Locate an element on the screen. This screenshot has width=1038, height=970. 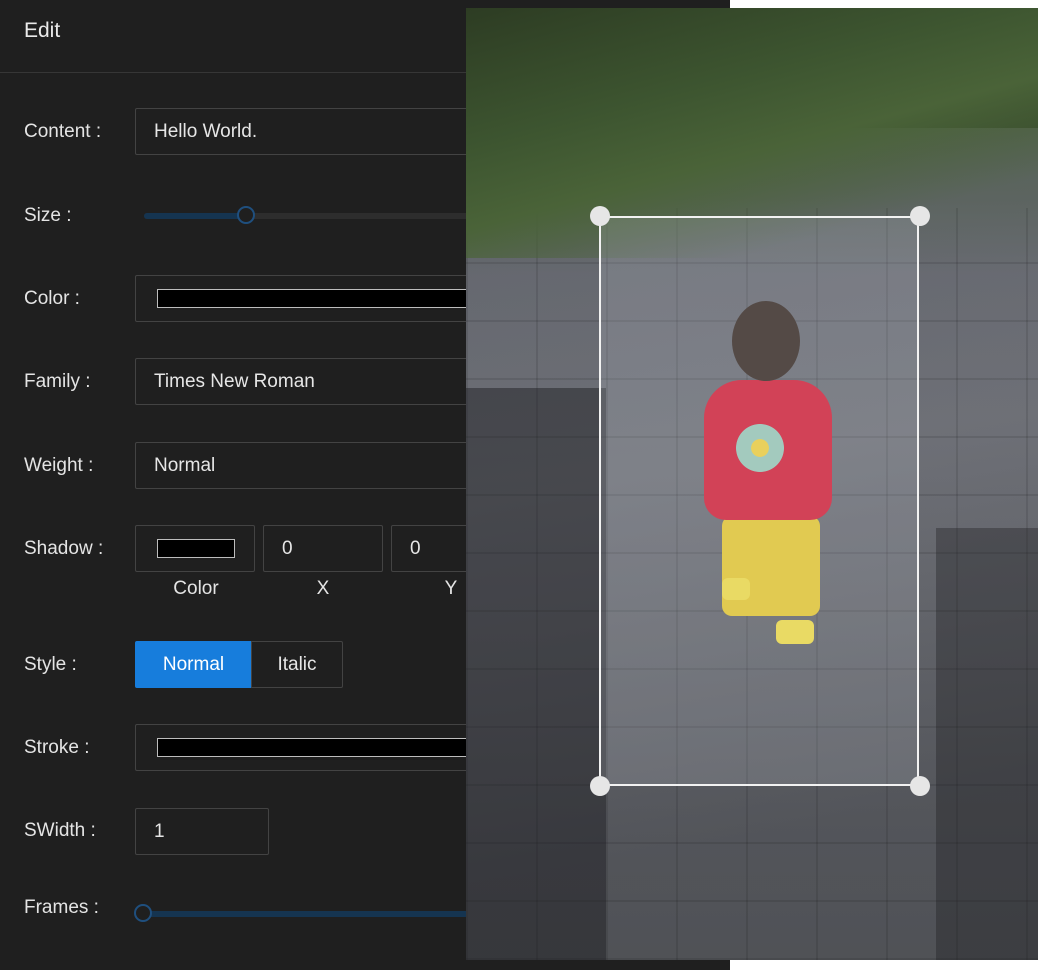
bottom-edge is located at coordinates (884, 965).